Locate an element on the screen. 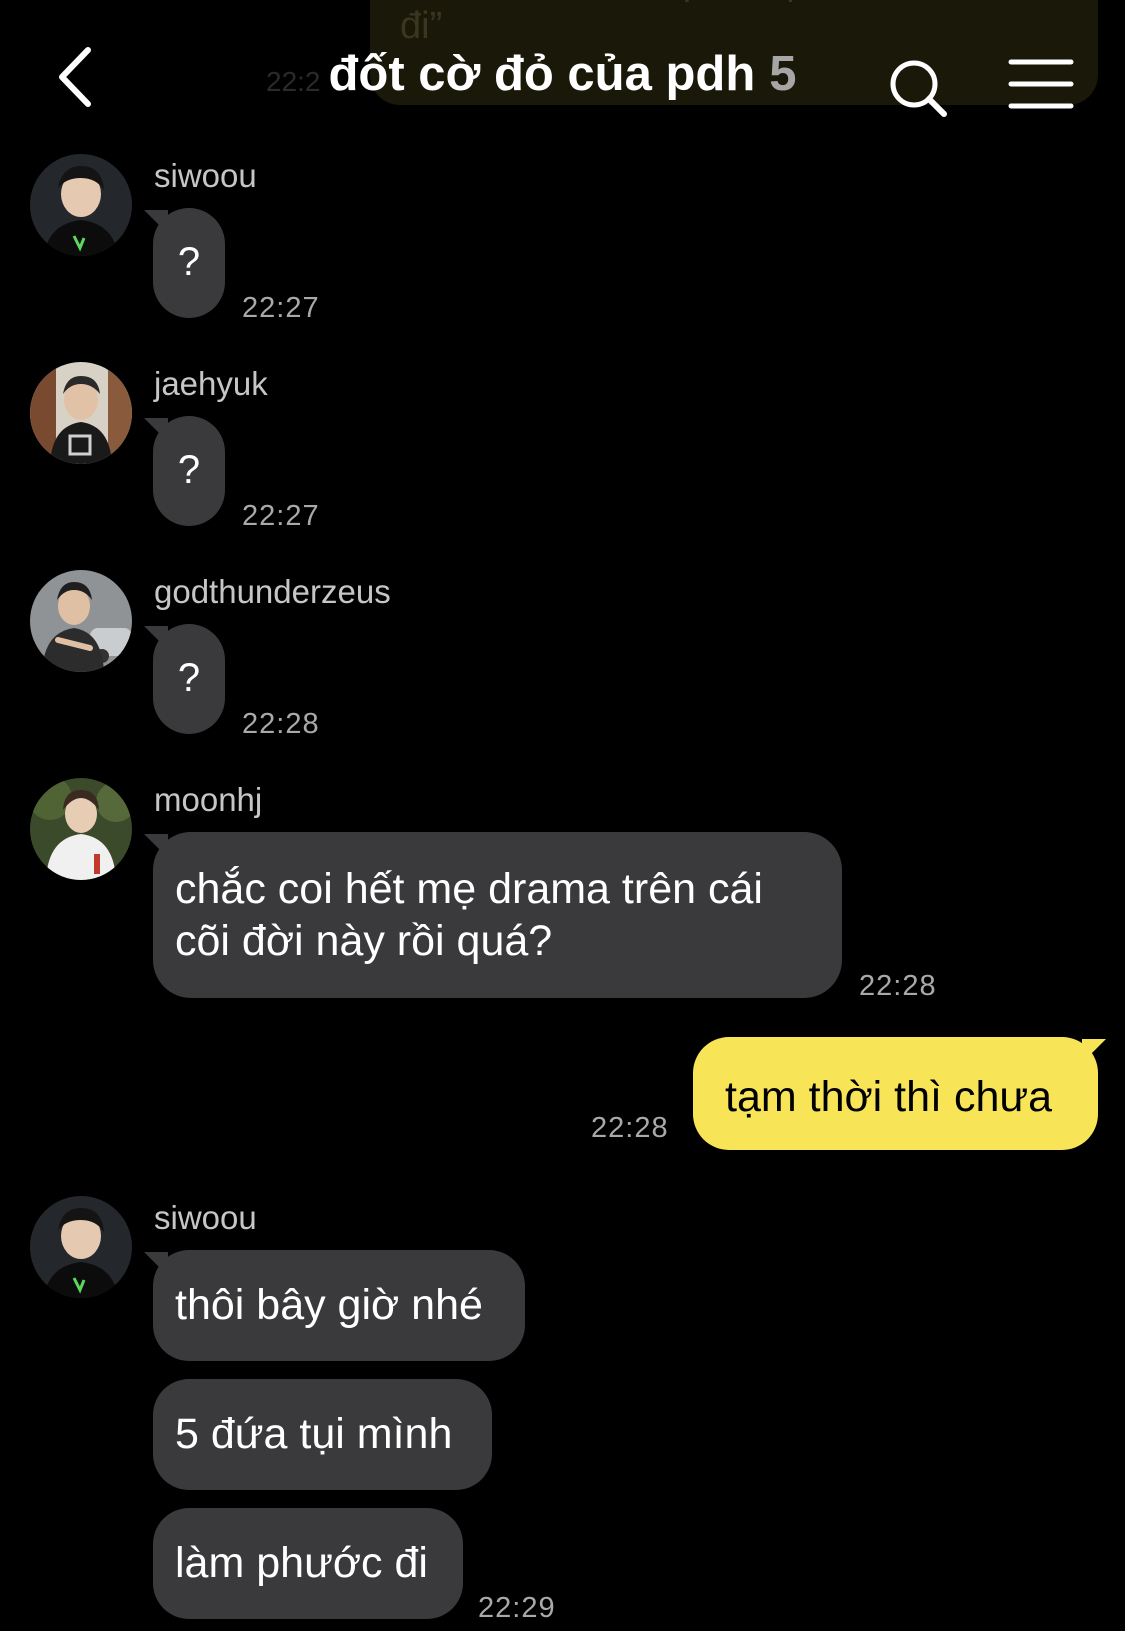 The height and width of the screenshot is (1631, 1125). chat-name: đốt cờ đỏ của pdh is located at coordinates (542, 74).